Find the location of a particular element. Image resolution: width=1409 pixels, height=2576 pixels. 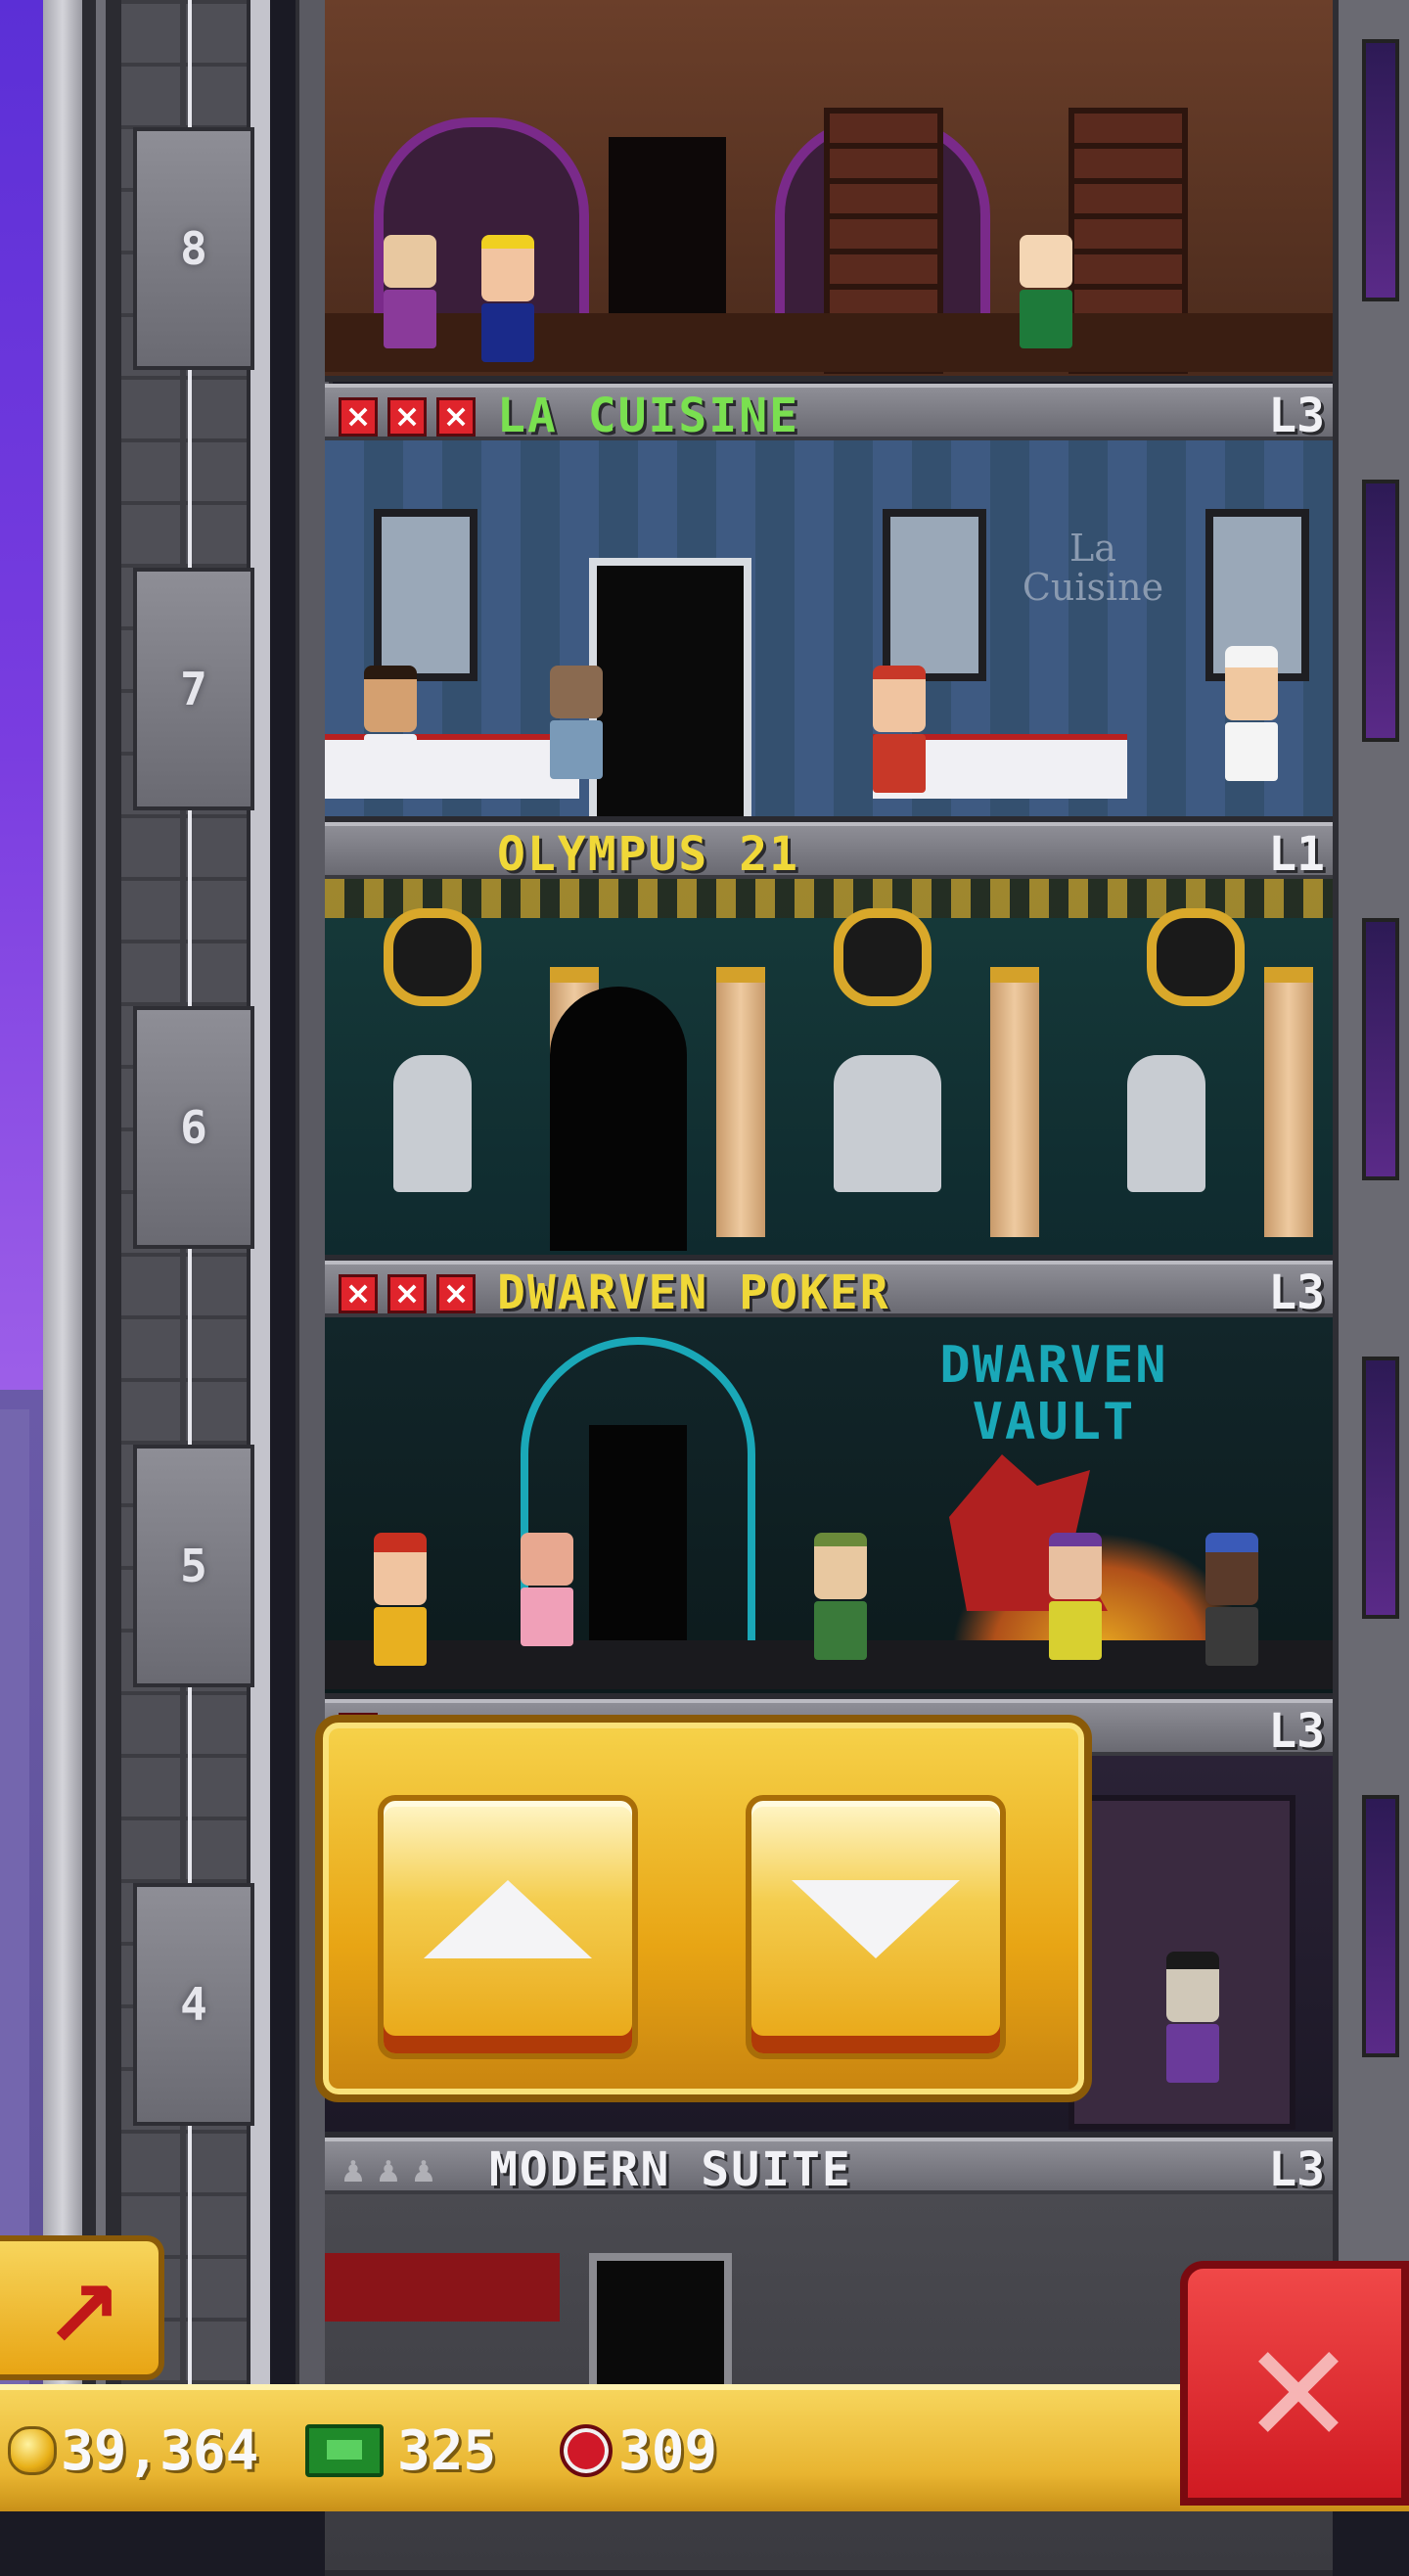

floor-number-plate: 7 is located at coordinates (193, 689).